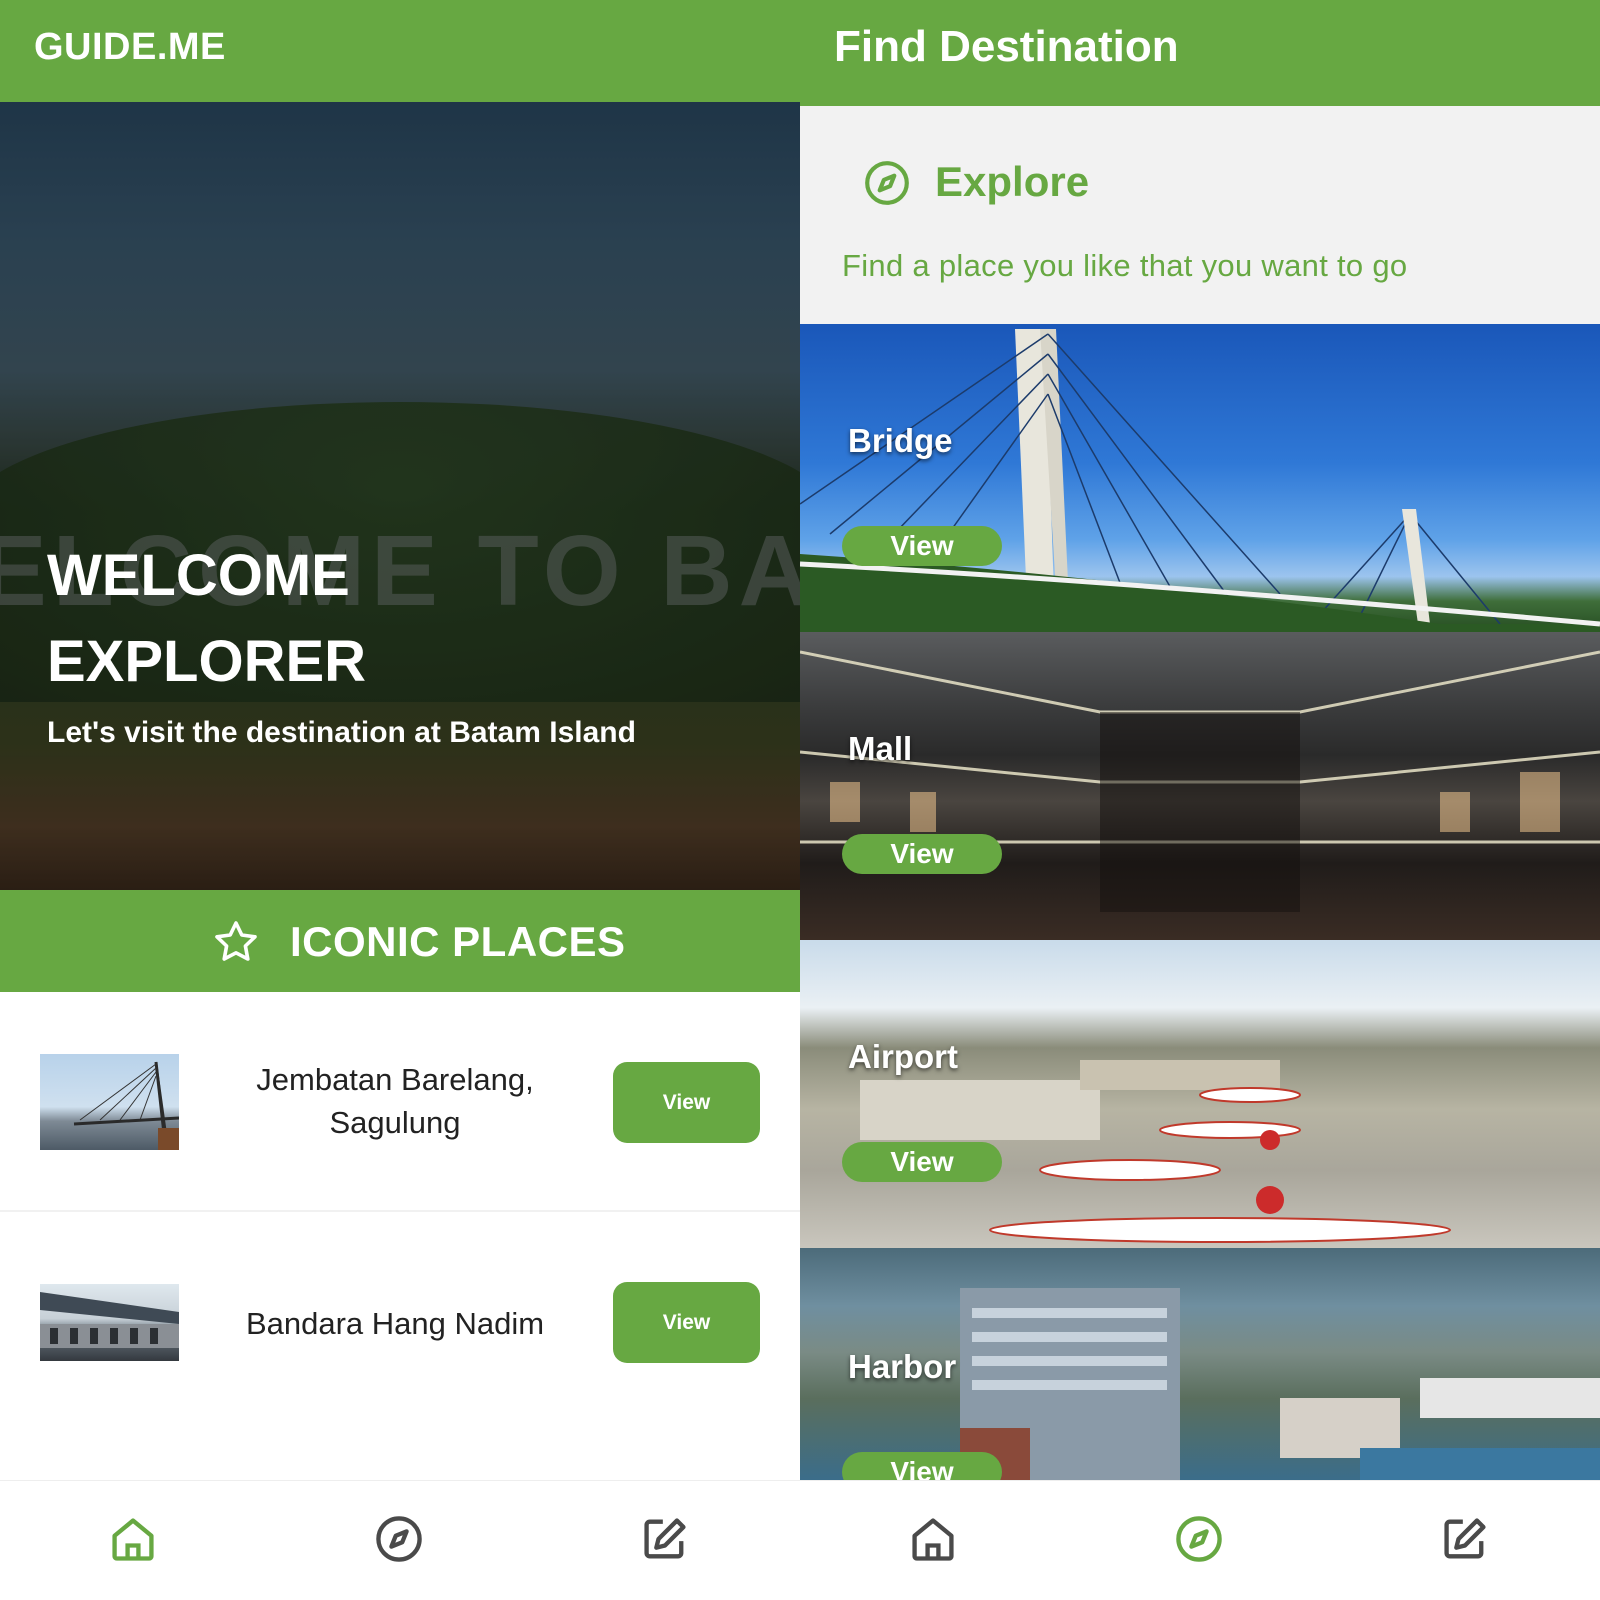 The height and width of the screenshot is (1600, 1600). What do you see at coordinates (903, 1056) in the screenshot?
I see `category-name: Airport` at bounding box center [903, 1056].